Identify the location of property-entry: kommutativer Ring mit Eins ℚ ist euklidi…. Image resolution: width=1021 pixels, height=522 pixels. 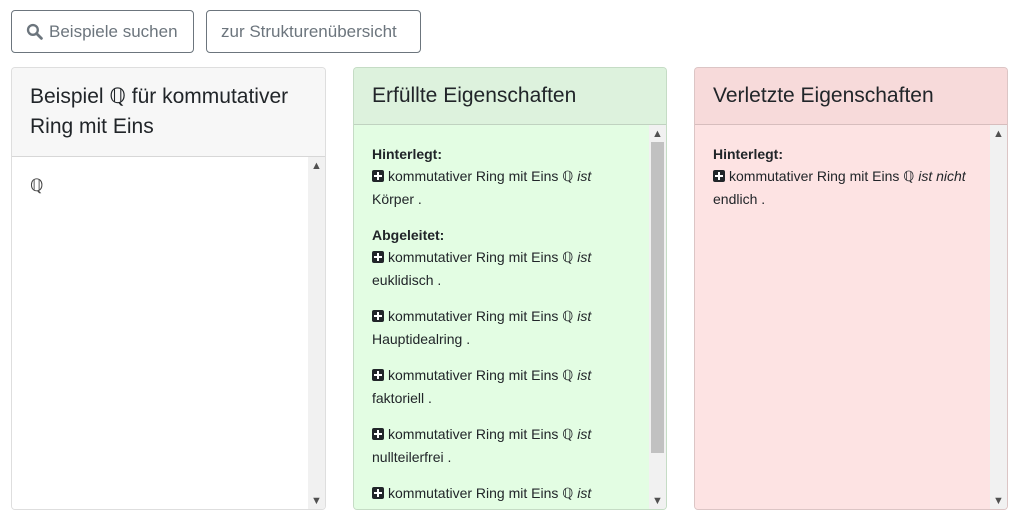
(501, 268).